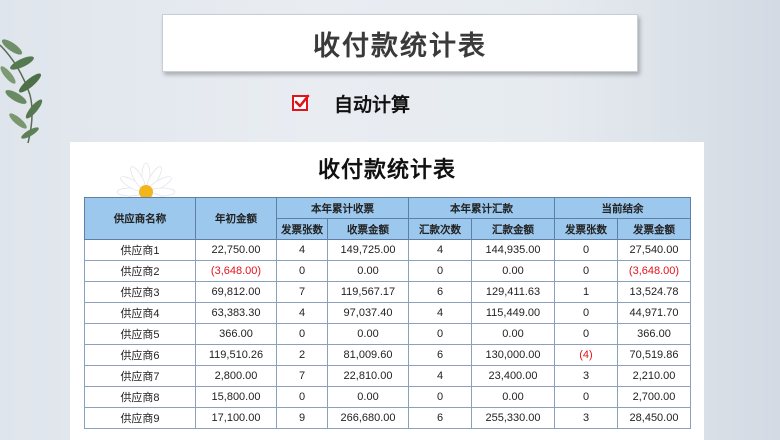  I want to click on invoice-amount-cell: 119,567.17, so click(368, 292).